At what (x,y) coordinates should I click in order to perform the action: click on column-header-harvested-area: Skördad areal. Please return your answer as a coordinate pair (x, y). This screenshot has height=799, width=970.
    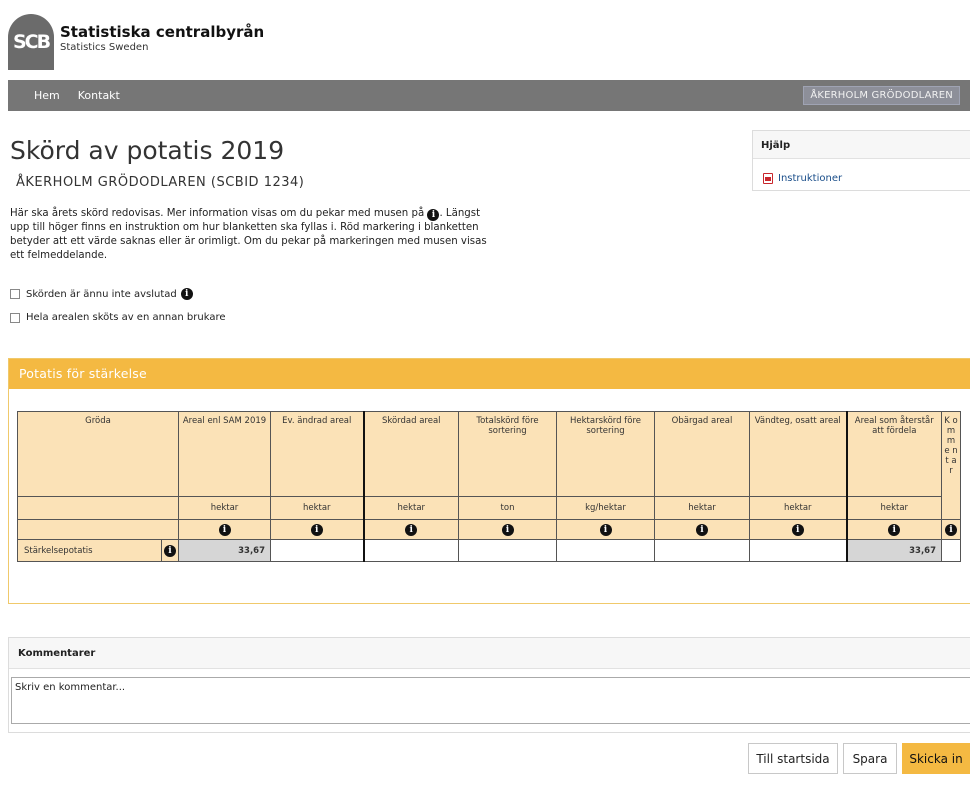
    Looking at the image, I should click on (410, 454).